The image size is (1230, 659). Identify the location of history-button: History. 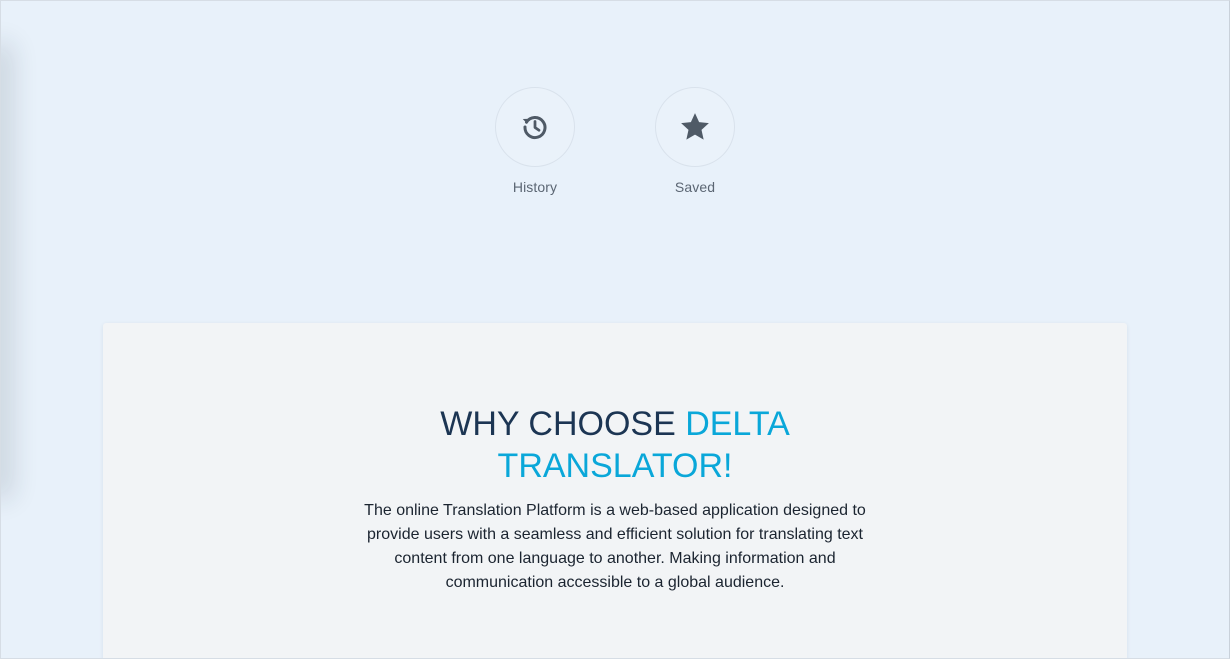
(535, 141).